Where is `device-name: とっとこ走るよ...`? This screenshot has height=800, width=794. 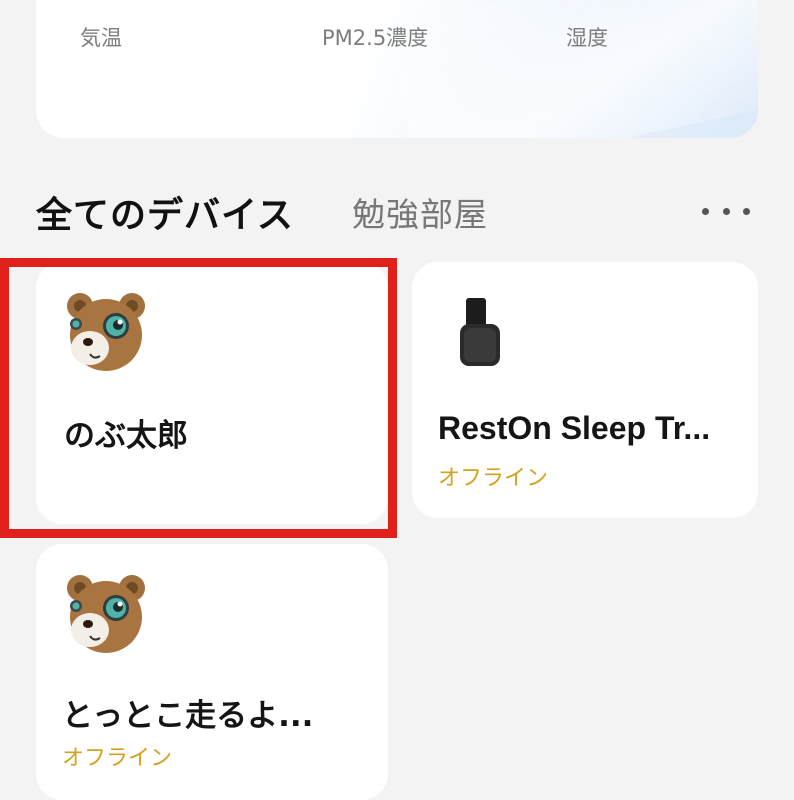 device-name: とっとこ走るよ... is located at coordinates (188, 716).